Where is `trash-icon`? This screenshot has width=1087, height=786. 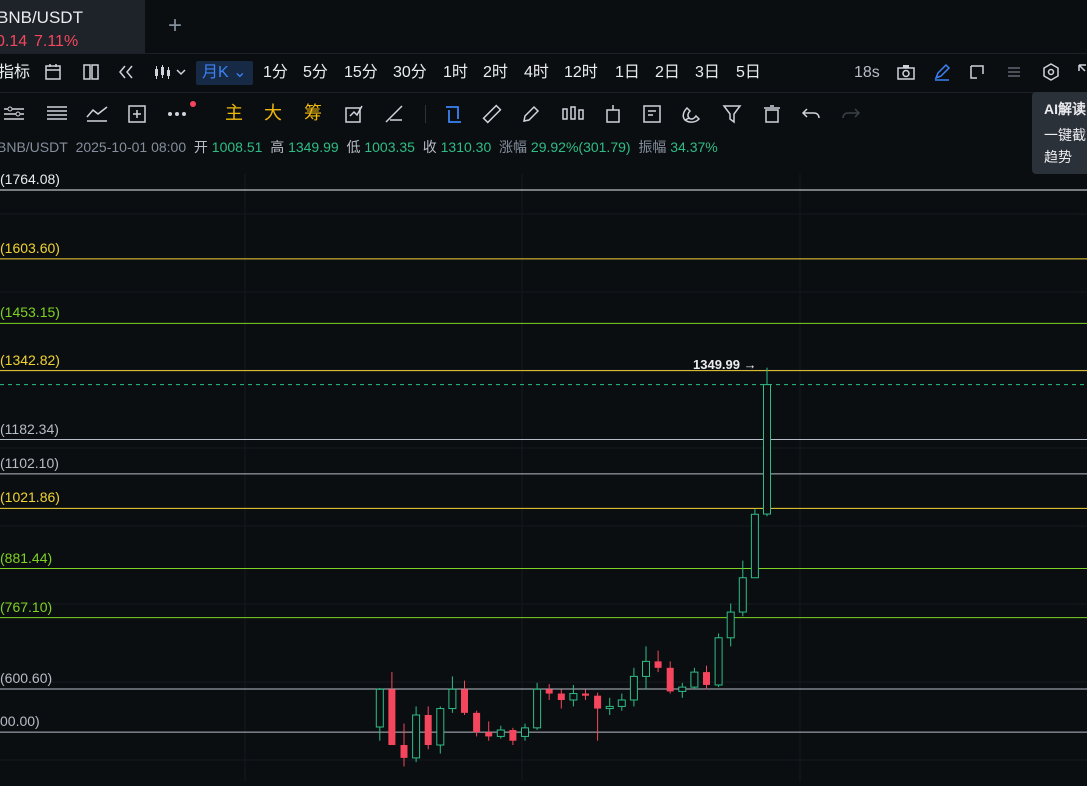 trash-icon is located at coordinates (772, 114).